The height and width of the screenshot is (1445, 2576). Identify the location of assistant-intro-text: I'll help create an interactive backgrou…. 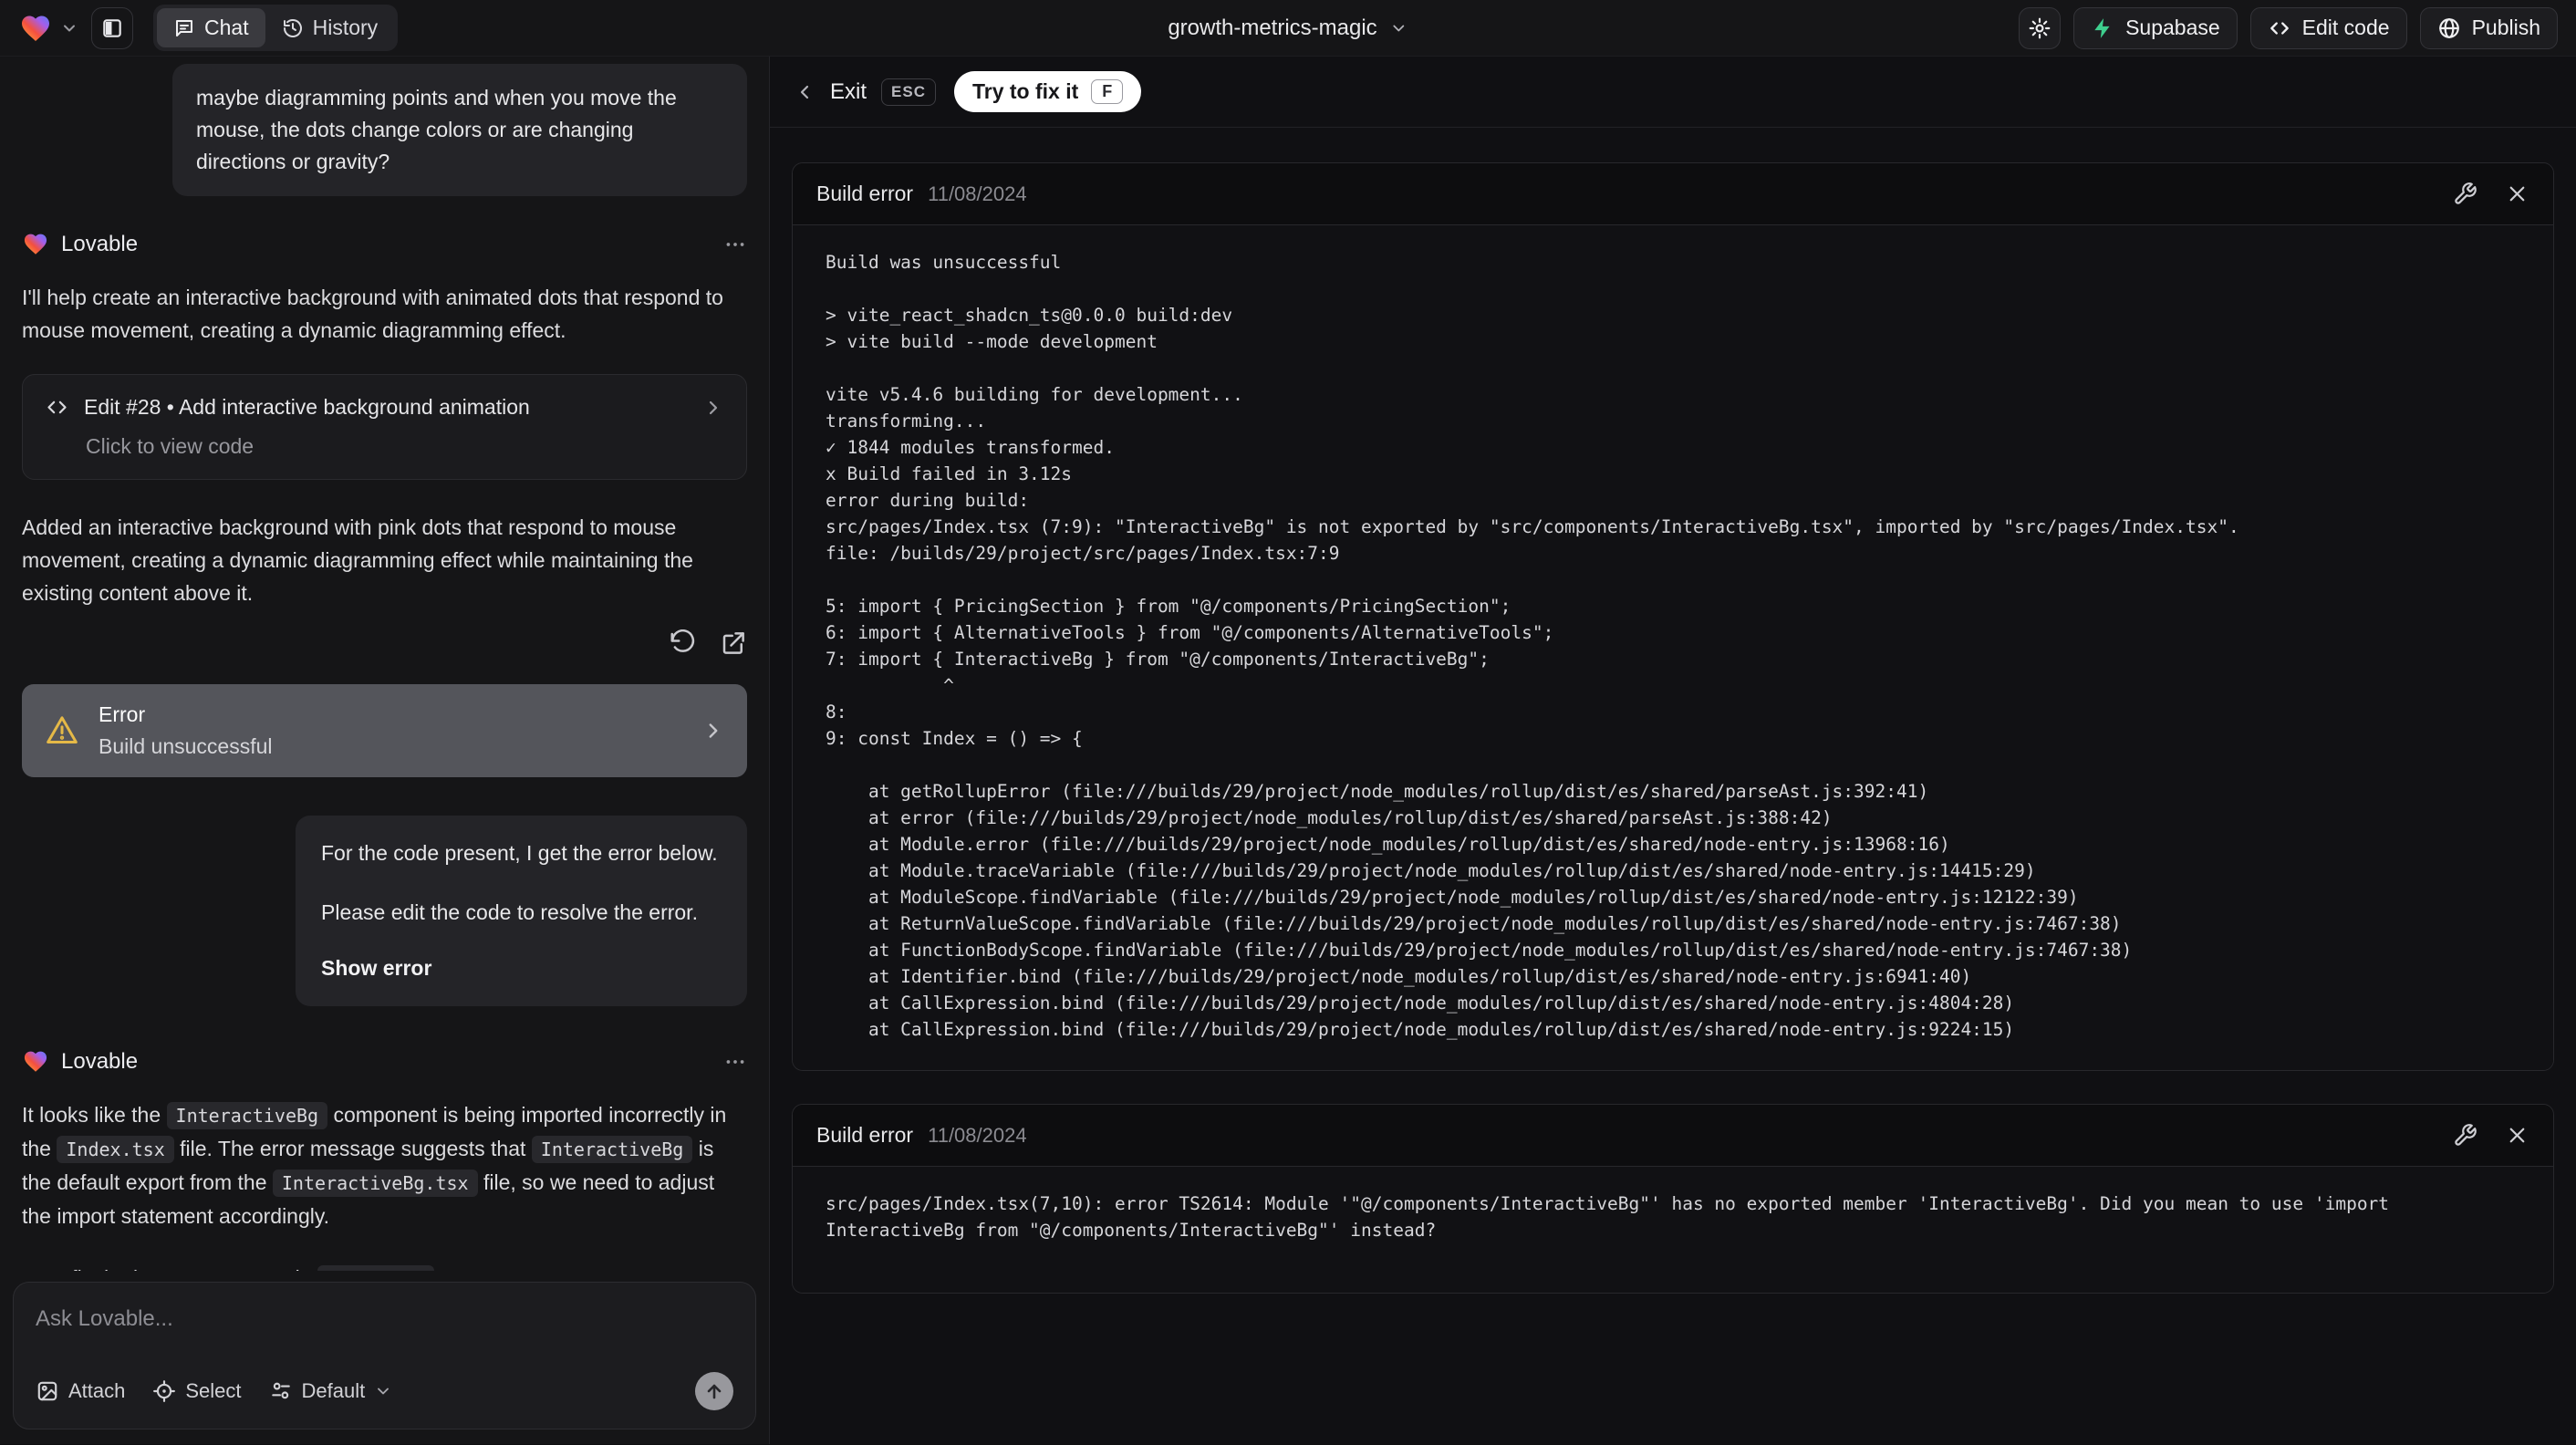
(372, 314).